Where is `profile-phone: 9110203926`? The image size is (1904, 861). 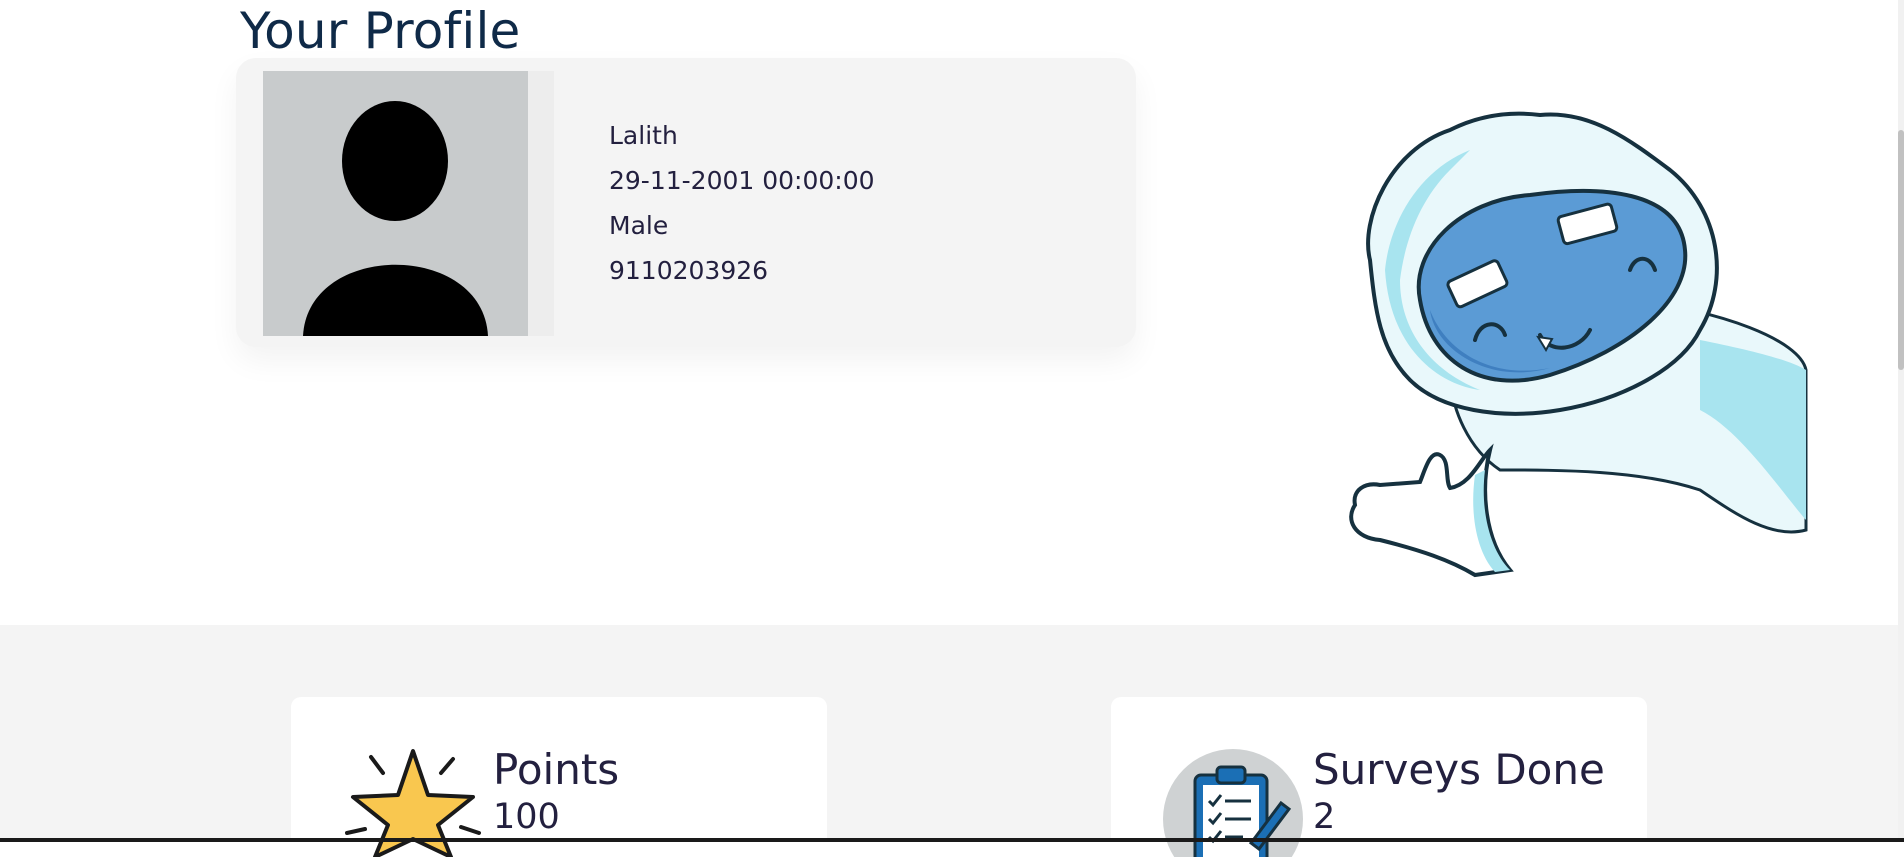
profile-phone: 9110203926 is located at coordinates (689, 270).